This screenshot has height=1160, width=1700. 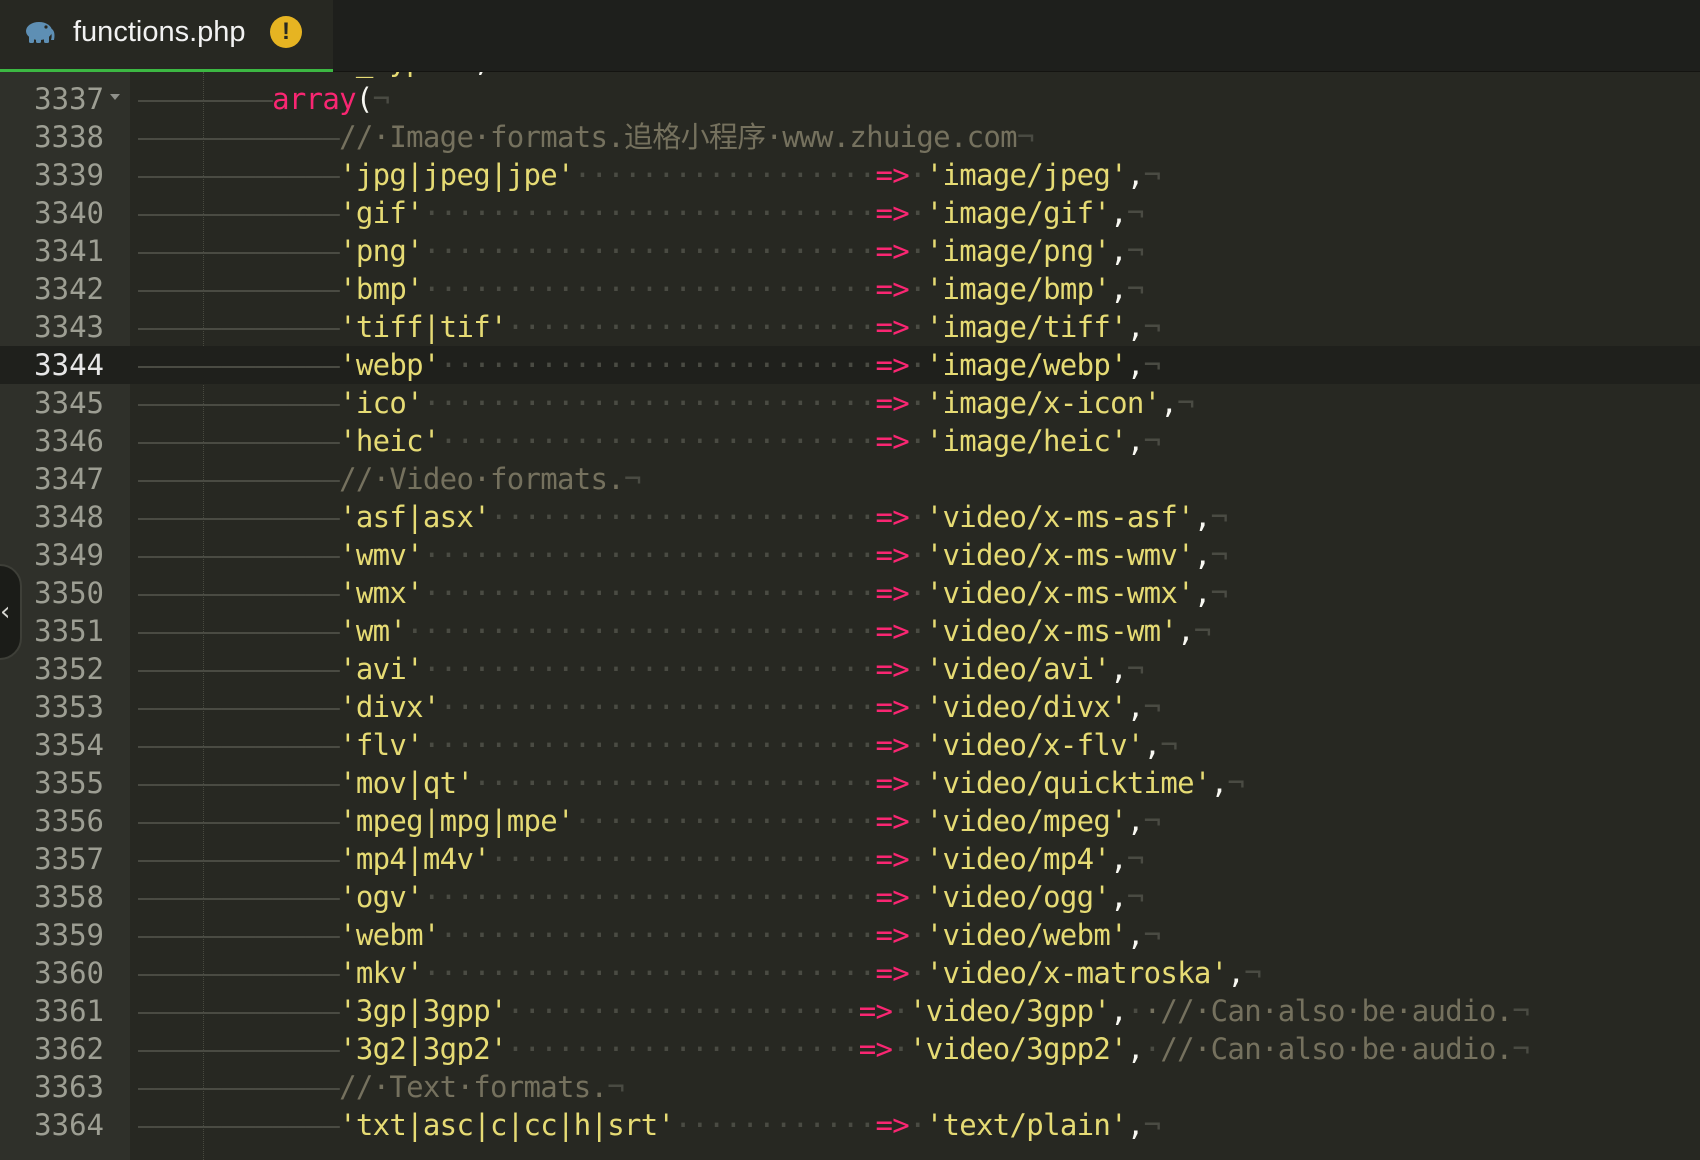 I want to click on token-str: 'wm', so click(x=373, y=631).